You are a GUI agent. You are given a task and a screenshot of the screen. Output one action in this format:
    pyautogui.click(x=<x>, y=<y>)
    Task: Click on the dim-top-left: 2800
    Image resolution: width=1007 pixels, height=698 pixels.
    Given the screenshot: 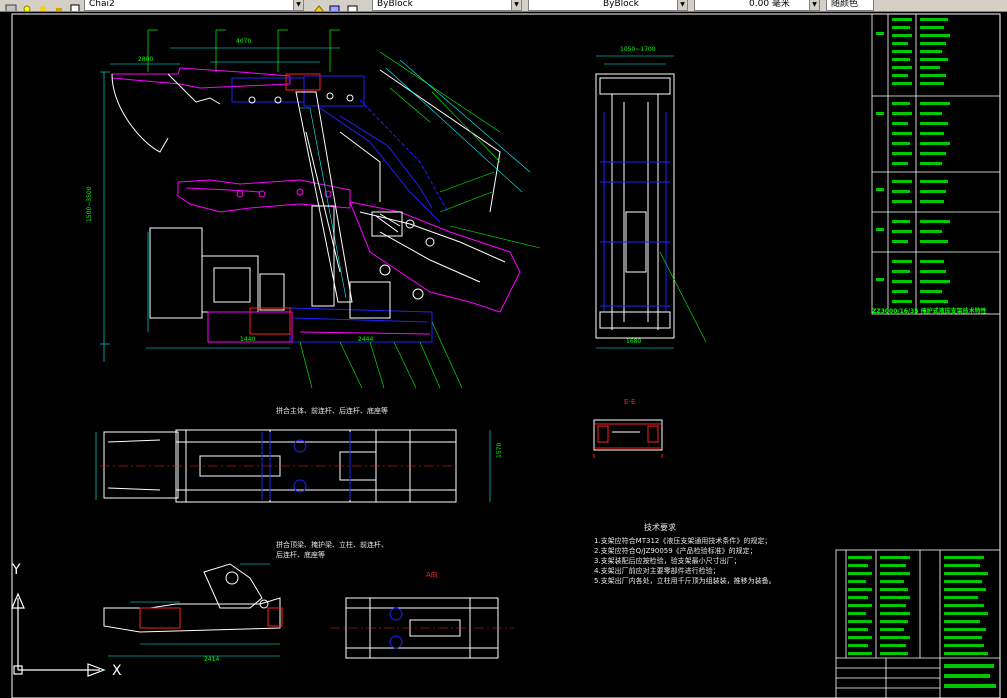 What is the action you would take?
    pyautogui.click(x=146, y=59)
    